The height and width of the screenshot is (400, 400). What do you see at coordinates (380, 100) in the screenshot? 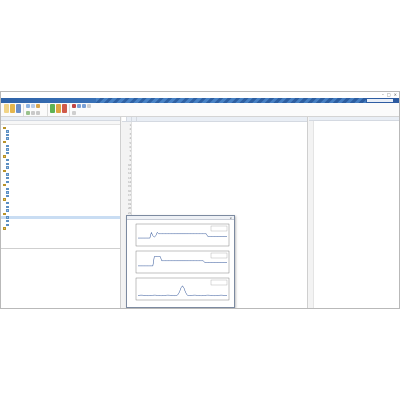
I see `search-box` at bounding box center [380, 100].